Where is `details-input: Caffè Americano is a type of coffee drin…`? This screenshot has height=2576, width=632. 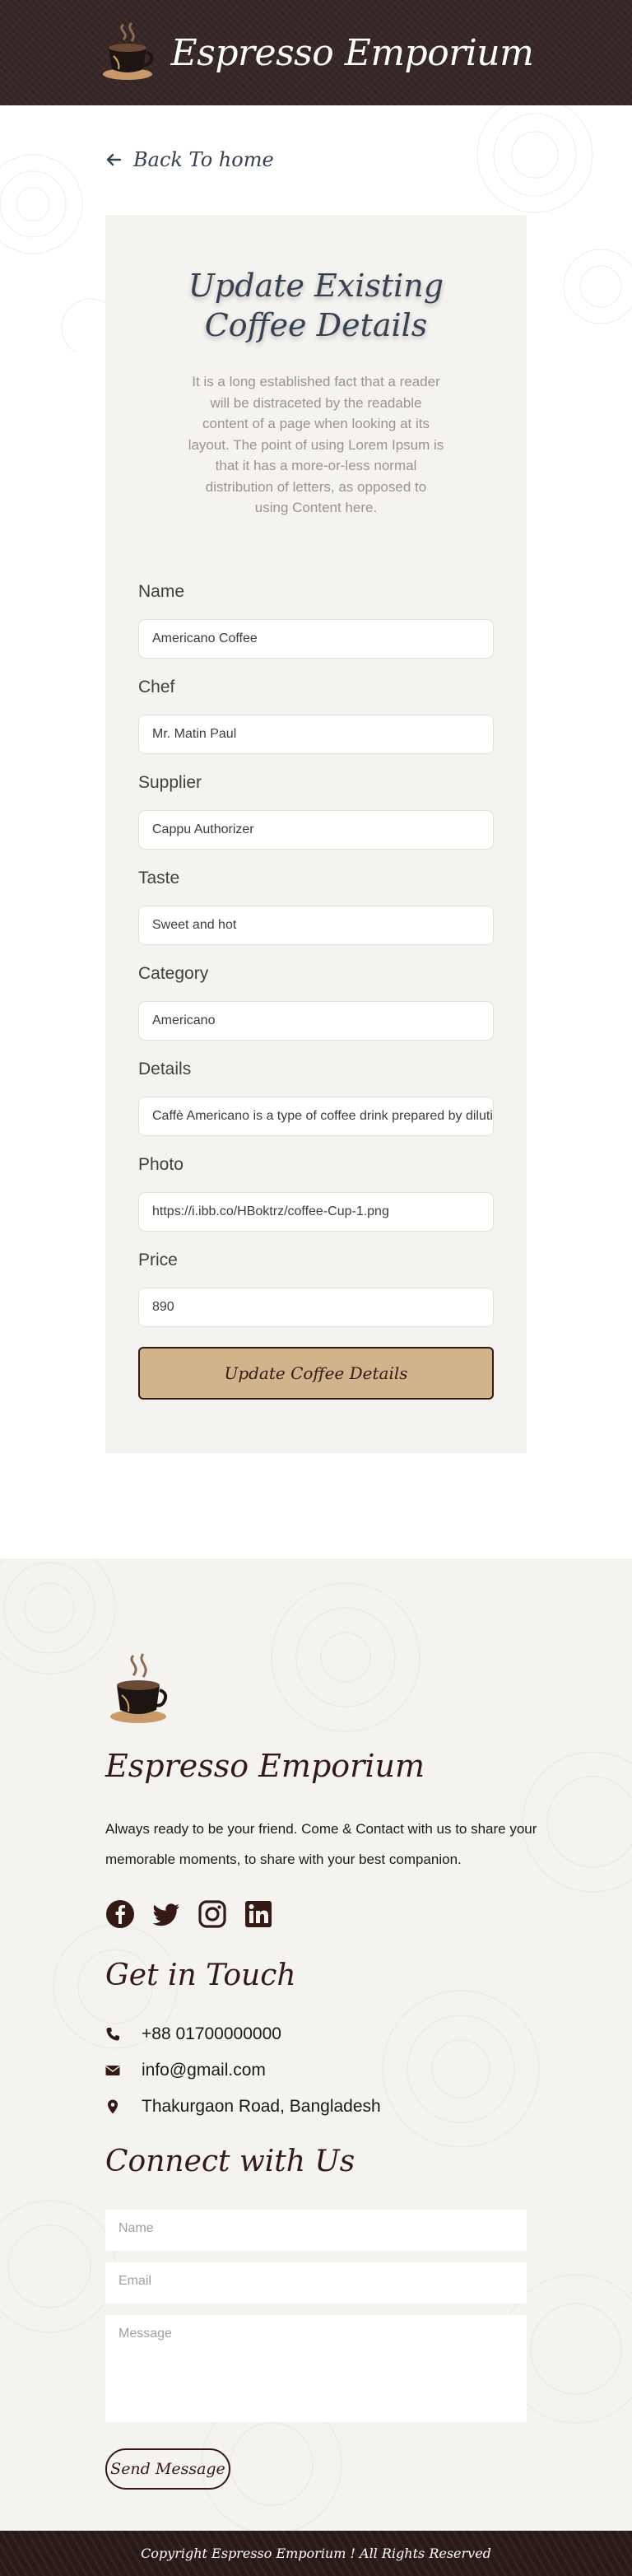 details-input: Caffè Americano is a type of coffee drin… is located at coordinates (316, 1116).